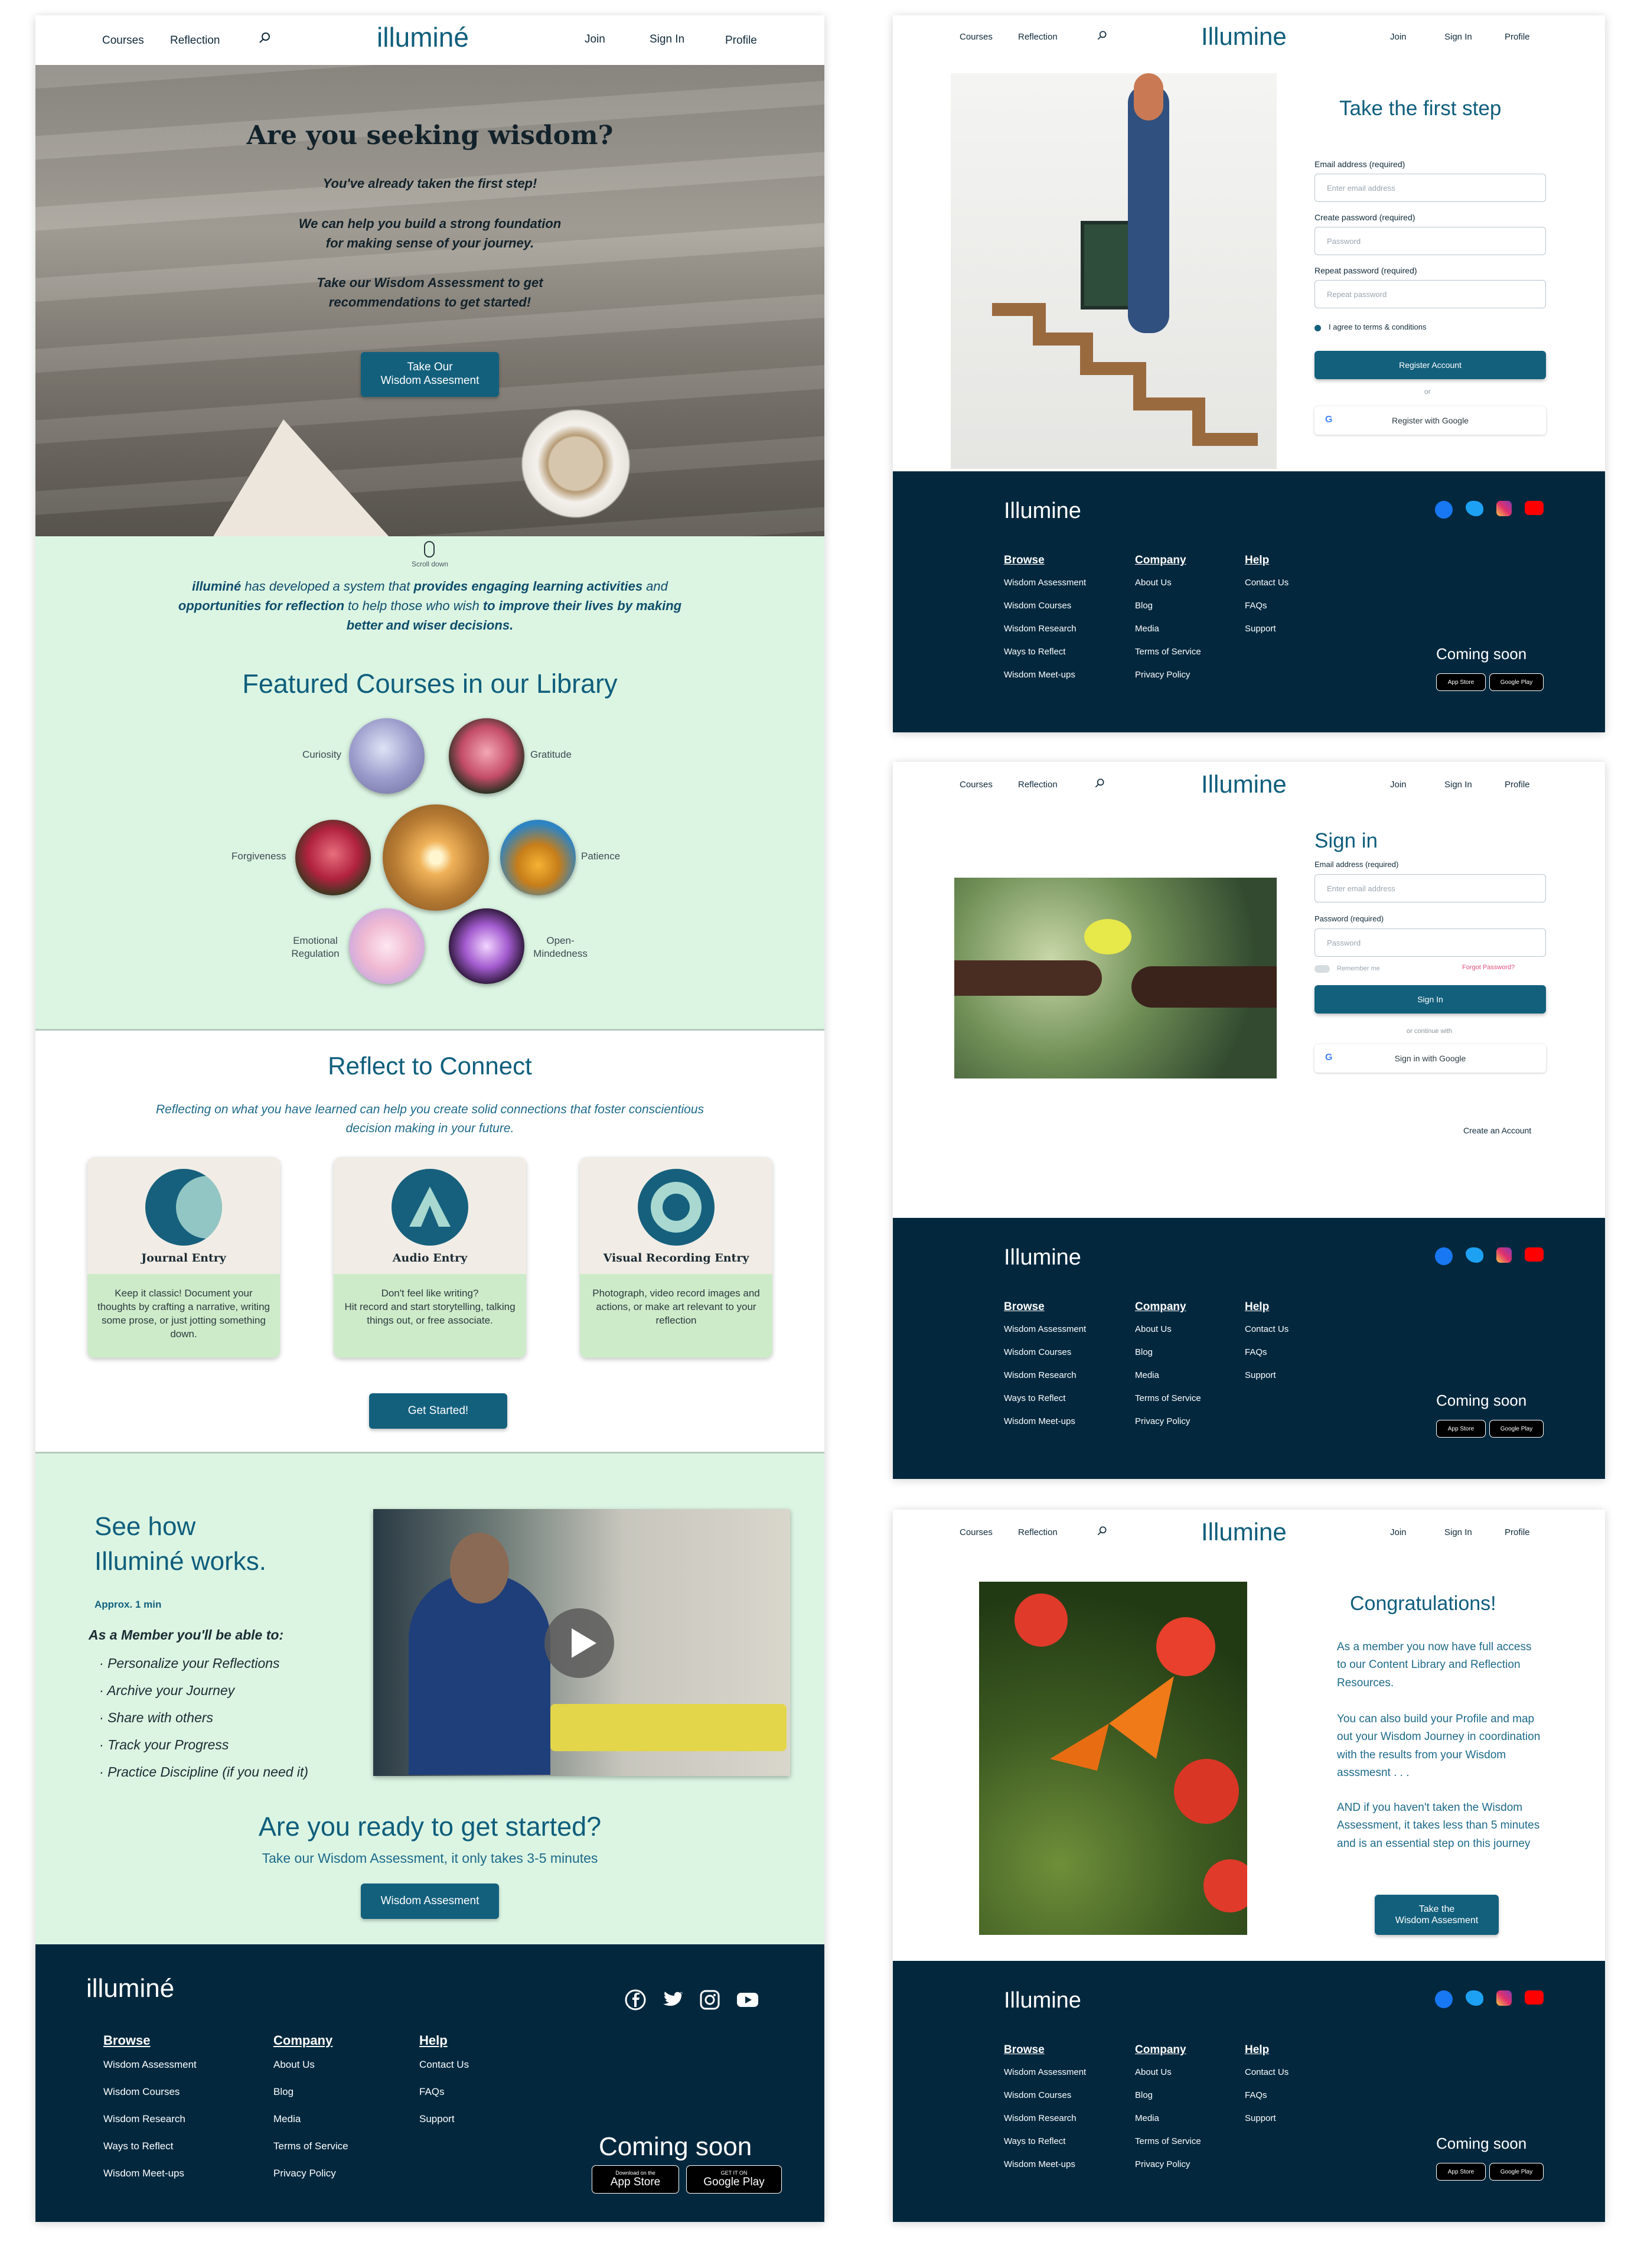 The width and height of the screenshot is (1644, 2268). Describe the element at coordinates (1517, 682) in the screenshot. I see `google-play-badge: Google Play` at that location.